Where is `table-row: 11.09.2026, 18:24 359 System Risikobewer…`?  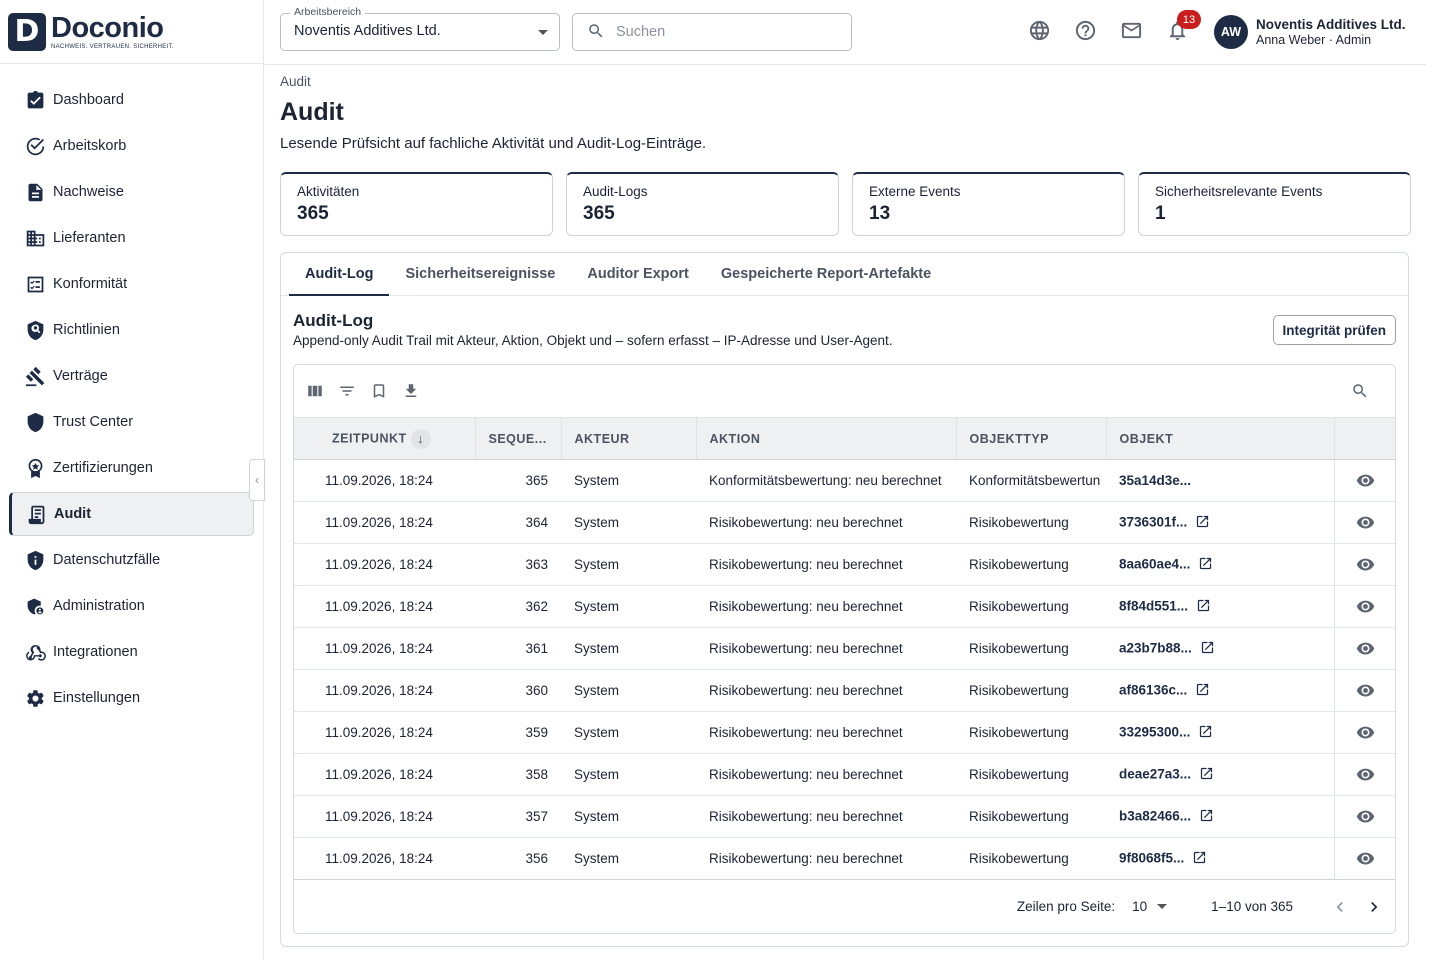
table-row: 11.09.2026, 18:24 359 System Risikobewer… is located at coordinates (844, 732).